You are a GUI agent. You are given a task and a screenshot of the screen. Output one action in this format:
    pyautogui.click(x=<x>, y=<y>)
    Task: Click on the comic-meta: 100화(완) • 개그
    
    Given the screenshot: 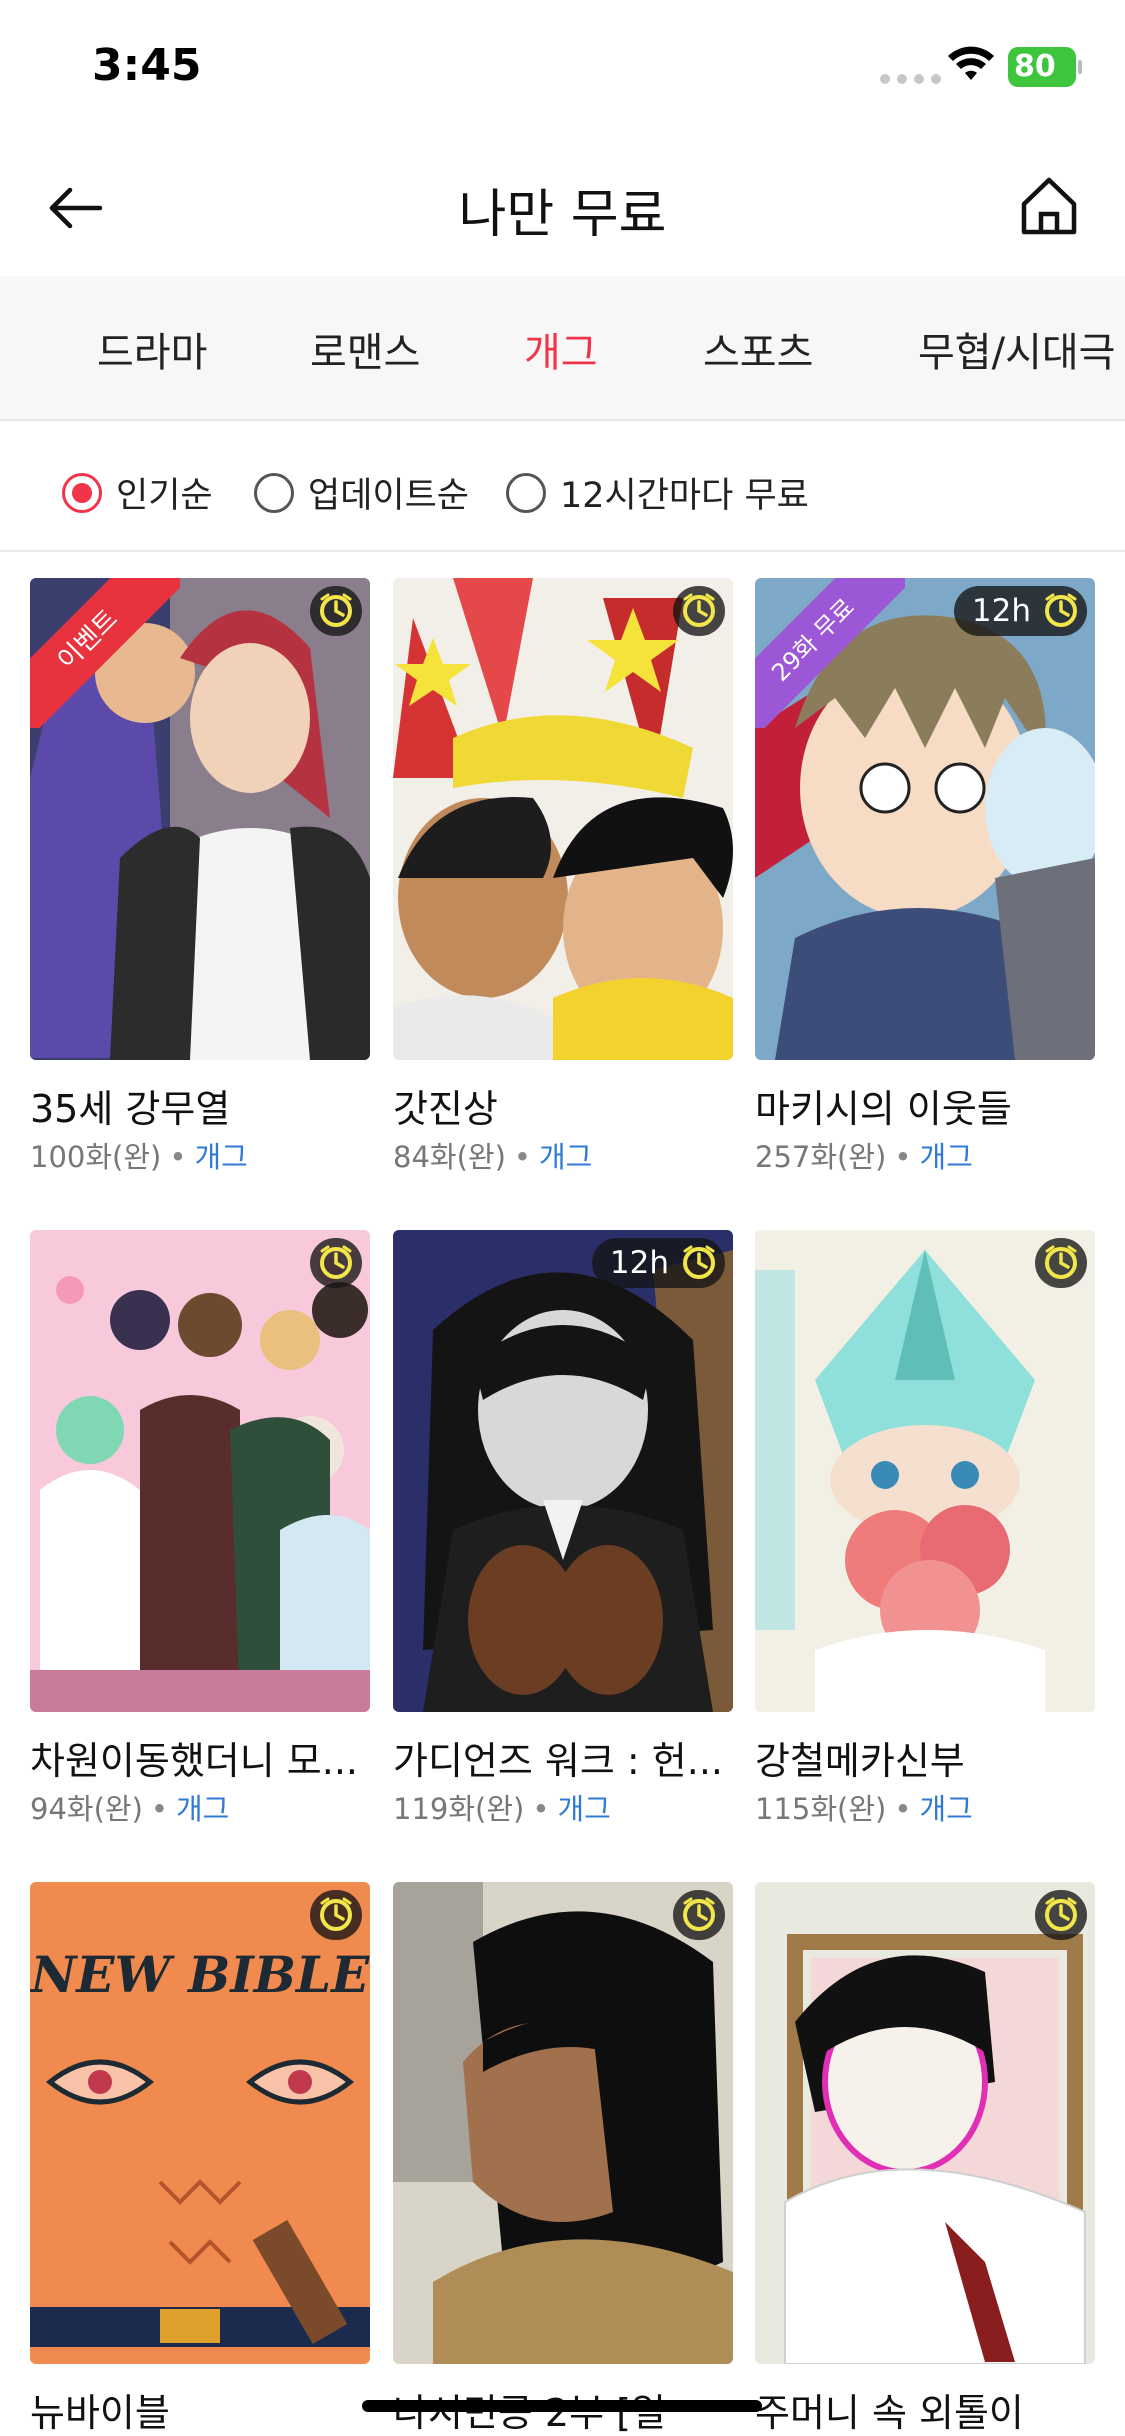 What is the action you would take?
    pyautogui.click(x=139, y=1155)
    